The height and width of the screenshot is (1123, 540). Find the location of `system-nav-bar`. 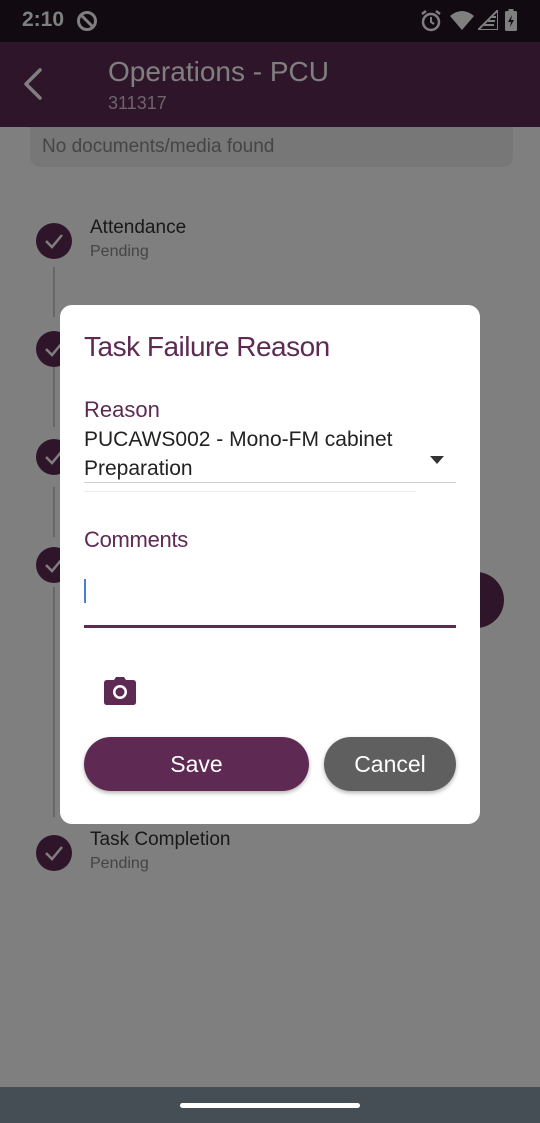

system-nav-bar is located at coordinates (270, 1105).